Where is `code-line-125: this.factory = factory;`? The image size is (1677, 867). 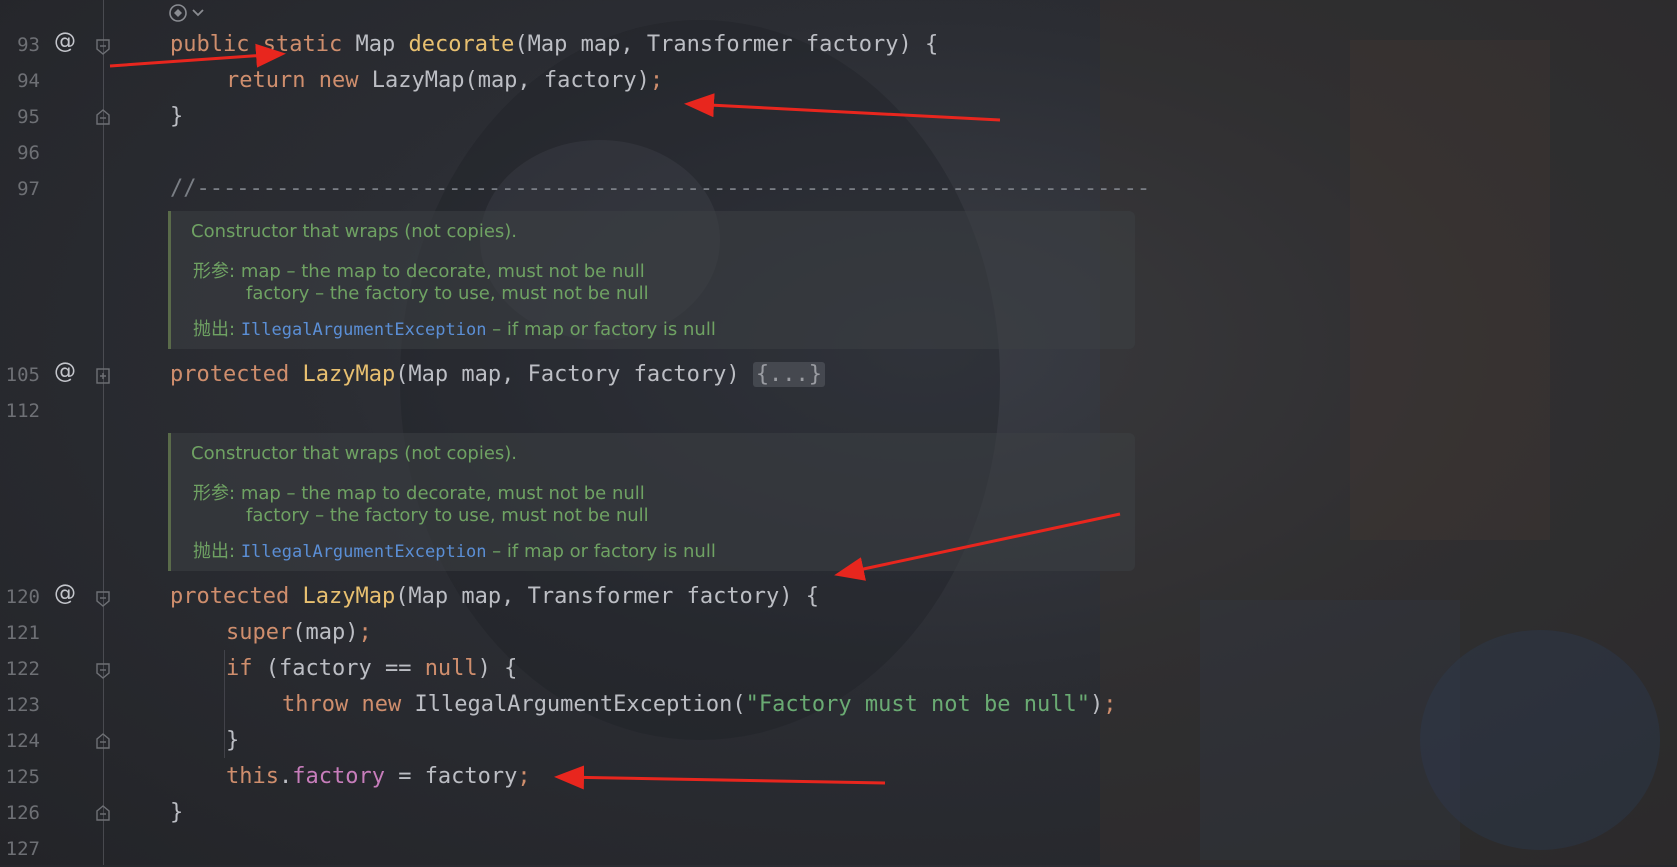
code-line-125: this.factory = factory; is located at coordinates (378, 777).